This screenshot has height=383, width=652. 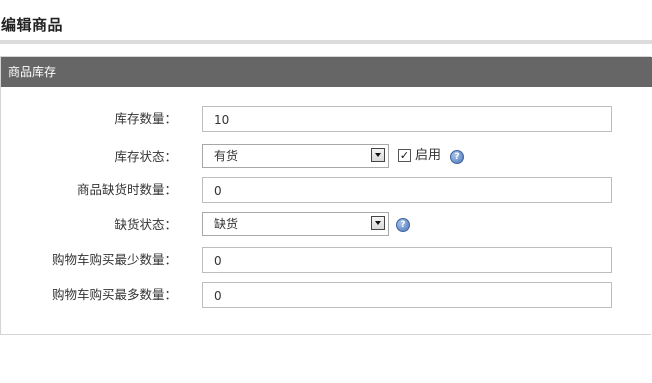 I want to click on enable-checkbox: ✓, so click(x=404, y=155).